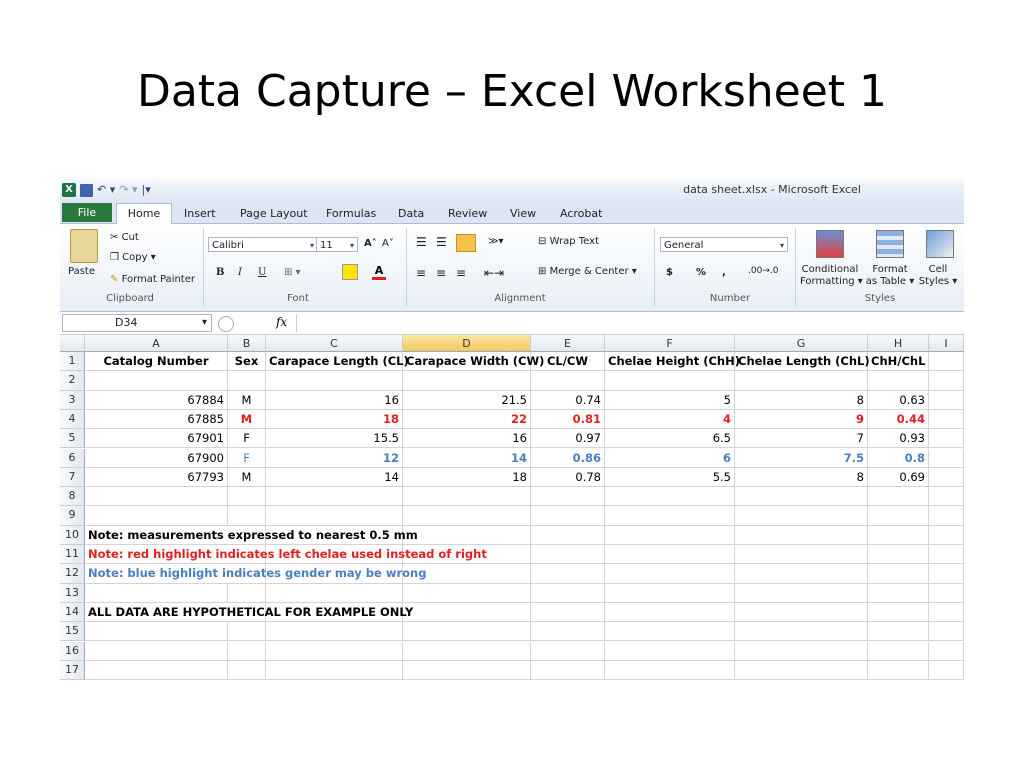 The image size is (1024, 768). Describe the element at coordinates (669, 273) in the screenshot. I see `currency-button: $` at that location.